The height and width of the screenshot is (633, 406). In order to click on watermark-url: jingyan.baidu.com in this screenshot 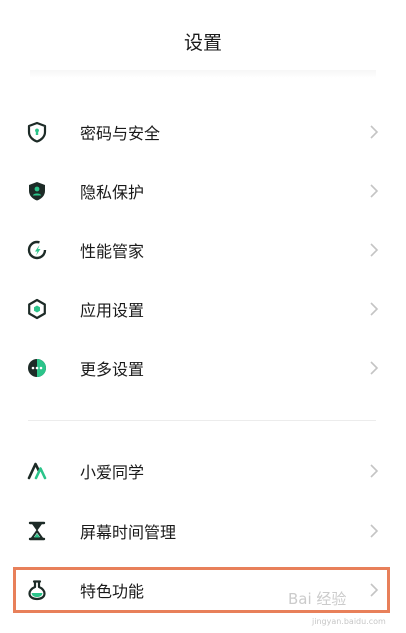, I will do `click(349, 621)`.